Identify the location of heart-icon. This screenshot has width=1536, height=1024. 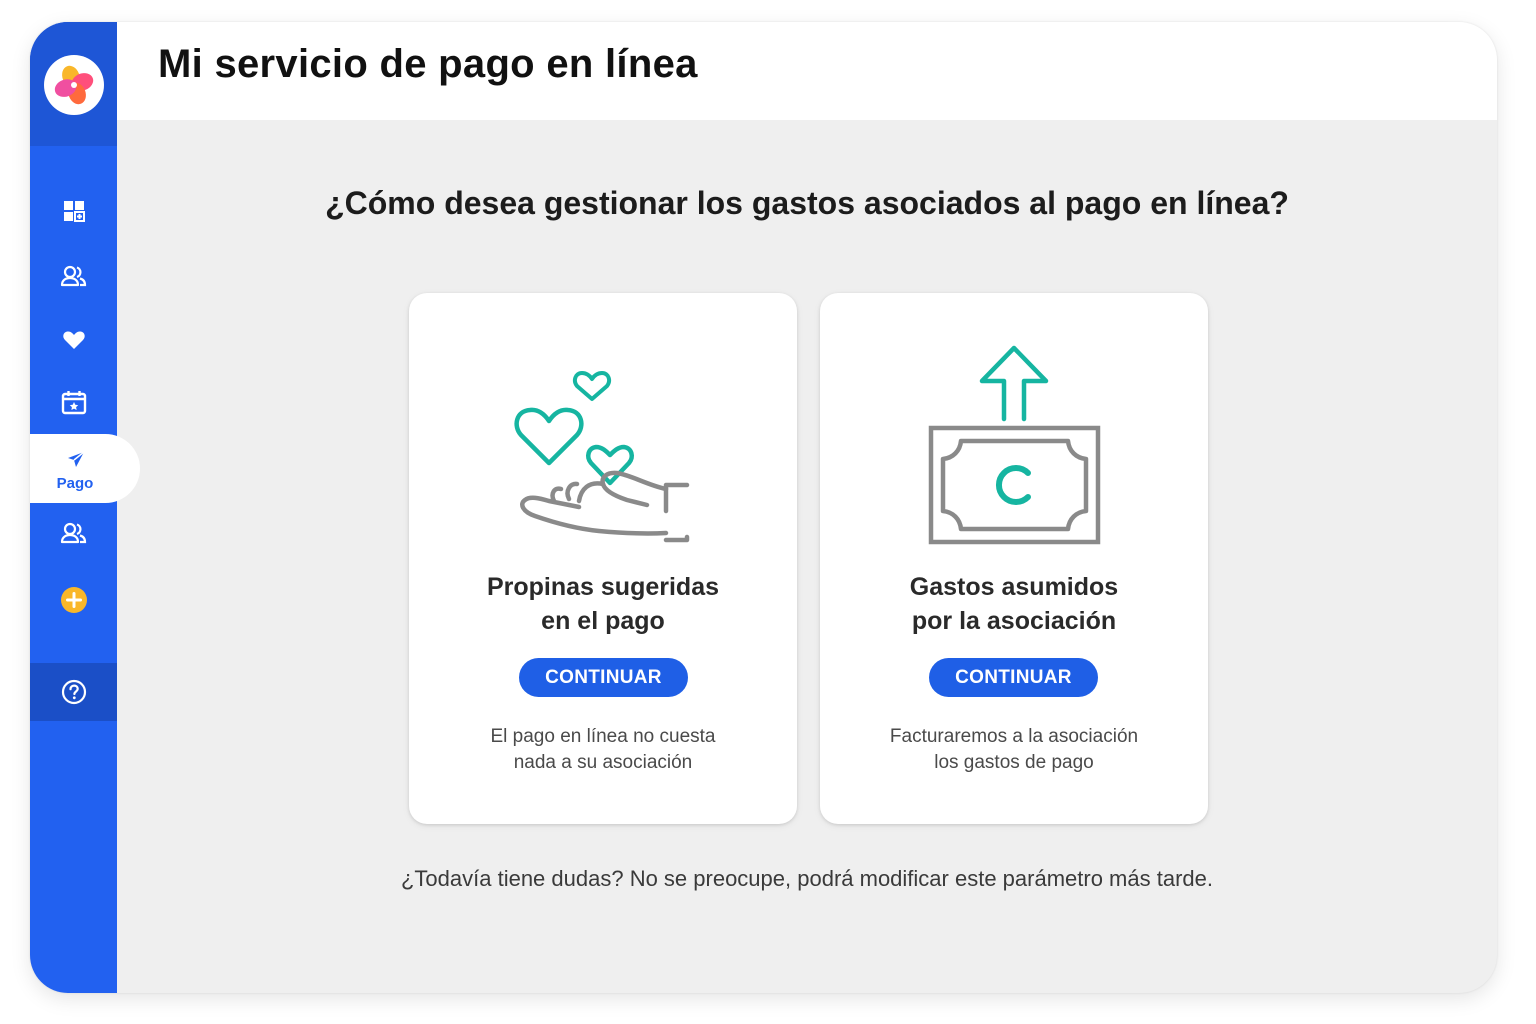
(73, 340).